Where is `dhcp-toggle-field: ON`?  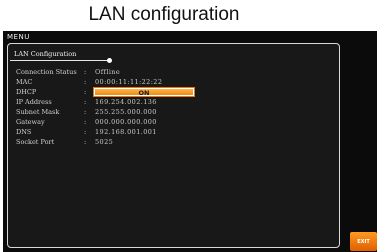
dhcp-toggle-field: ON is located at coordinates (144, 92).